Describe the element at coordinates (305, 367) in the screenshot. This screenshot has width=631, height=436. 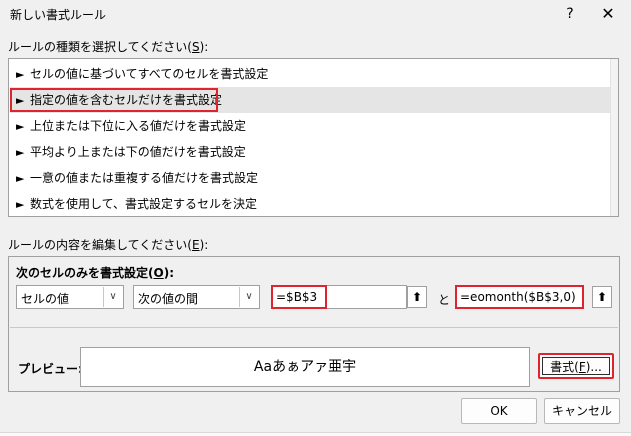
I see `preview-sample: Aaあぁアァ亜宇` at that location.